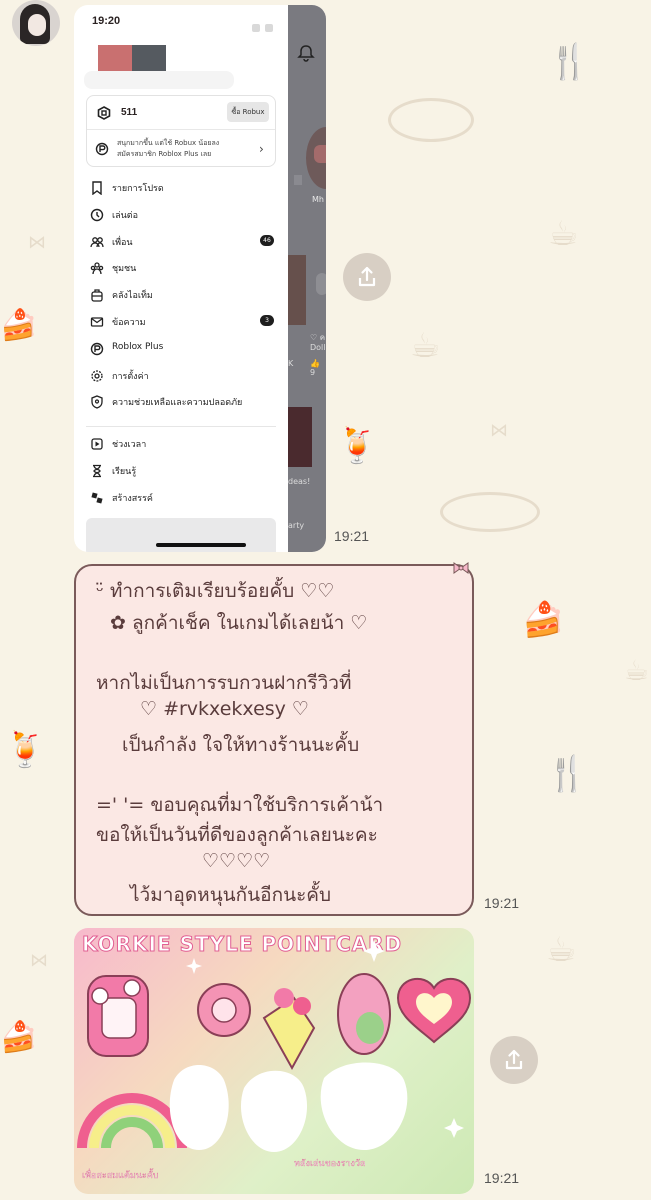  What do you see at coordinates (97, 470) in the screenshot?
I see `hourglass-icon` at bounding box center [97, 470].